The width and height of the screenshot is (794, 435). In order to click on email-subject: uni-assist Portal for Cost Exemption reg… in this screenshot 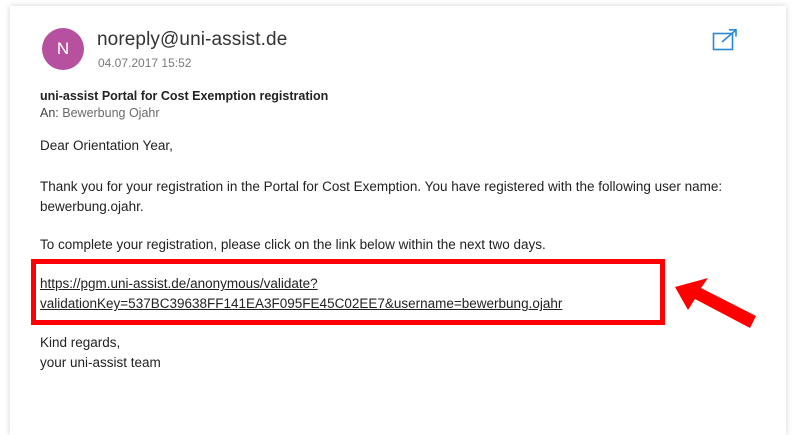, I will do `click(184, 96)`.